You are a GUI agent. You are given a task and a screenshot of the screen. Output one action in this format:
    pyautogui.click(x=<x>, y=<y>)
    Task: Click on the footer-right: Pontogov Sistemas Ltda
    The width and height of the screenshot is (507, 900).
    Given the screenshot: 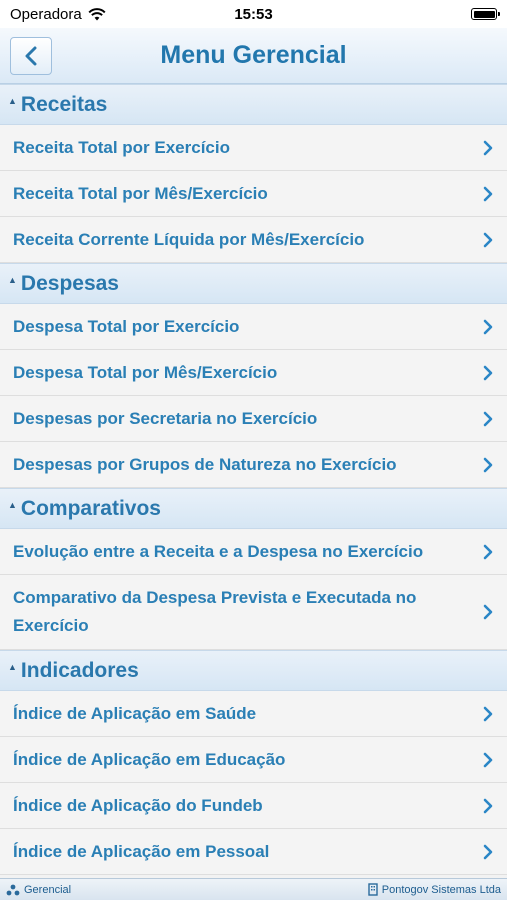 What is the action you would take?
    pyautogui.click(x=434, y=889)
    